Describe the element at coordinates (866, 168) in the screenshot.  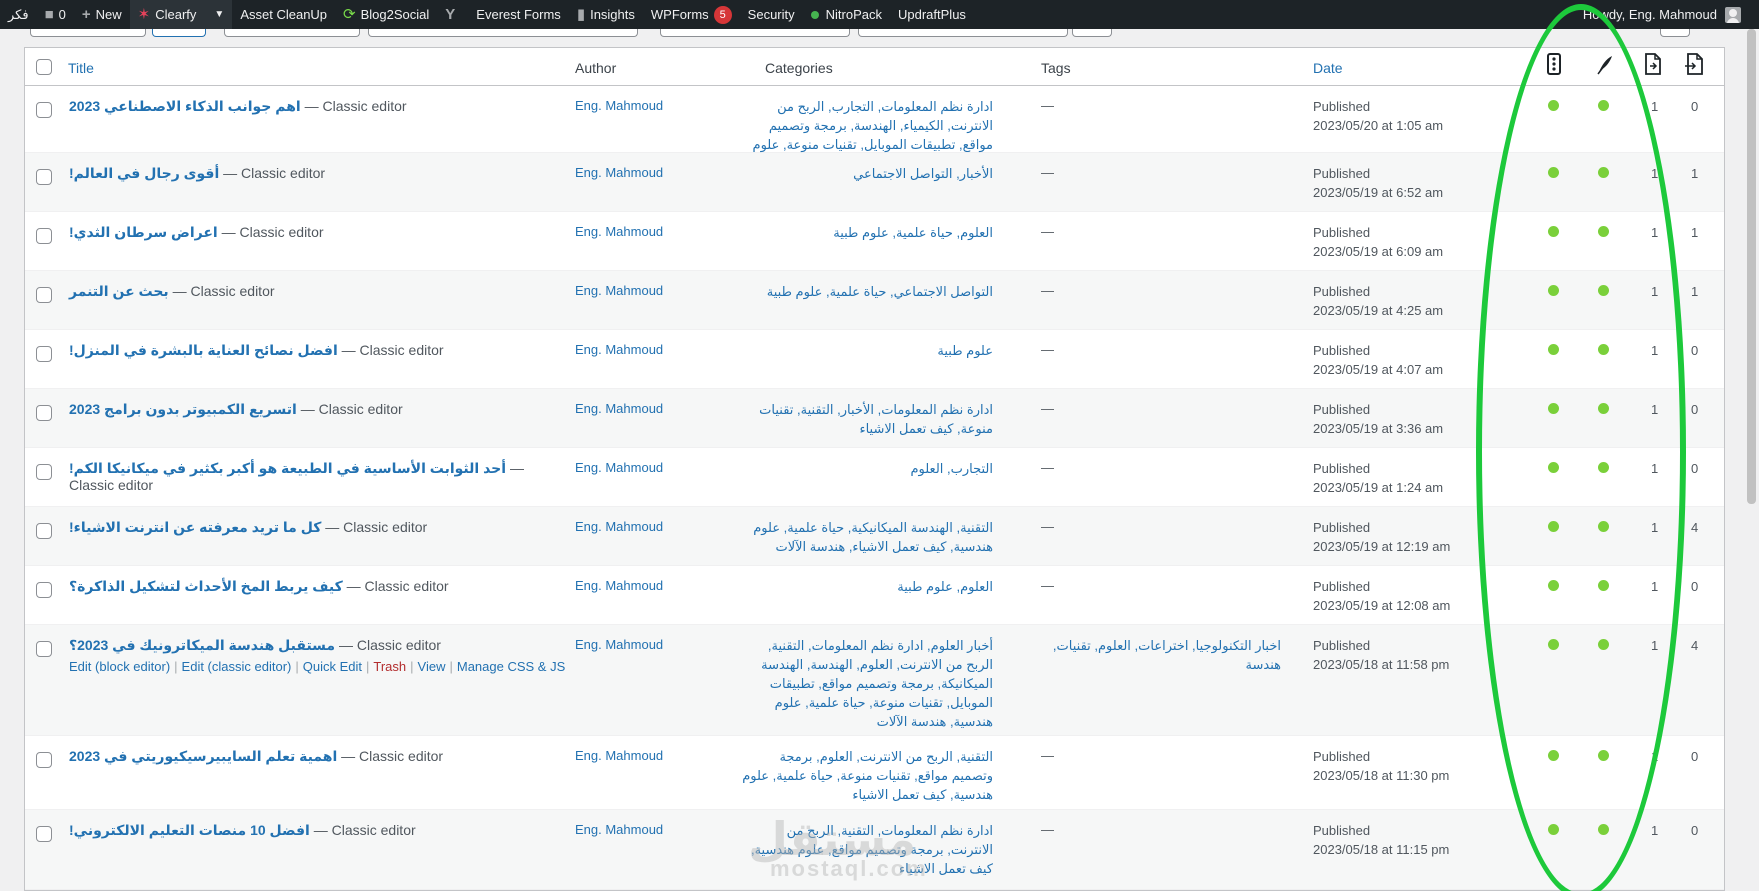
I see `post-categories: الأخبار, التواصل الاجتماعي` at that location.